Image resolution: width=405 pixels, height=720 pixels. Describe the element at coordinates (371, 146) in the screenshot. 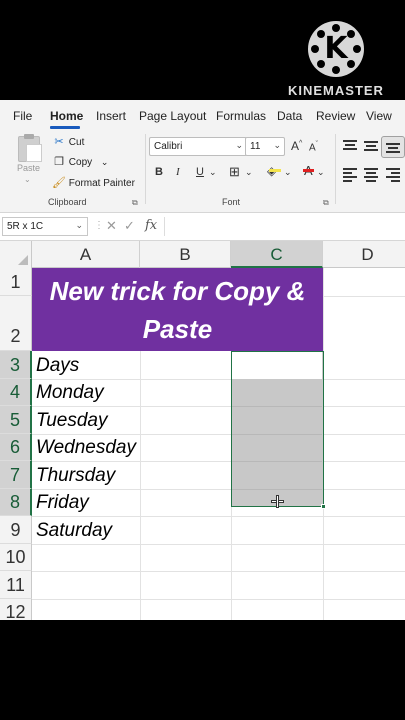

I see `align-middle-icon` at that location.